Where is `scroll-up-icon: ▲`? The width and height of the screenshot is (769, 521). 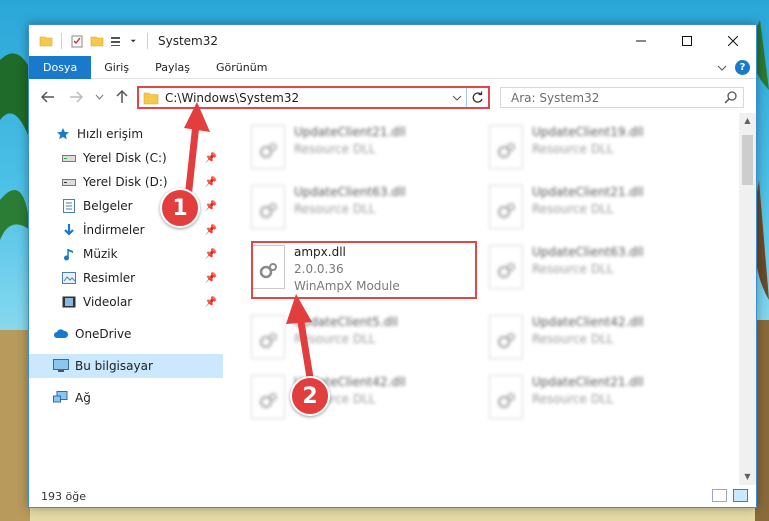
scroll-up-icon: ▲ is located at coordinates (747, 121).